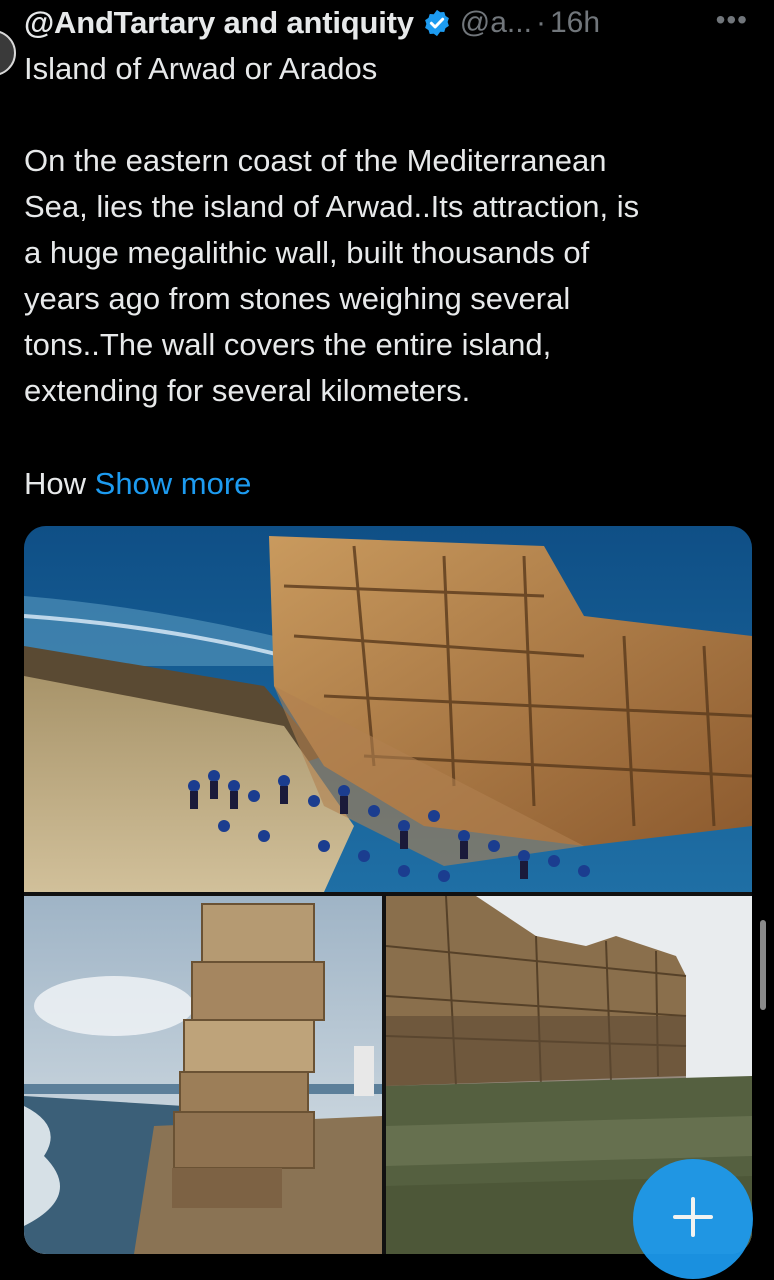 The width and height of the screenshot is (774, 1280). I want to click on post-body-truncated: How Show more, so click(137, 484).